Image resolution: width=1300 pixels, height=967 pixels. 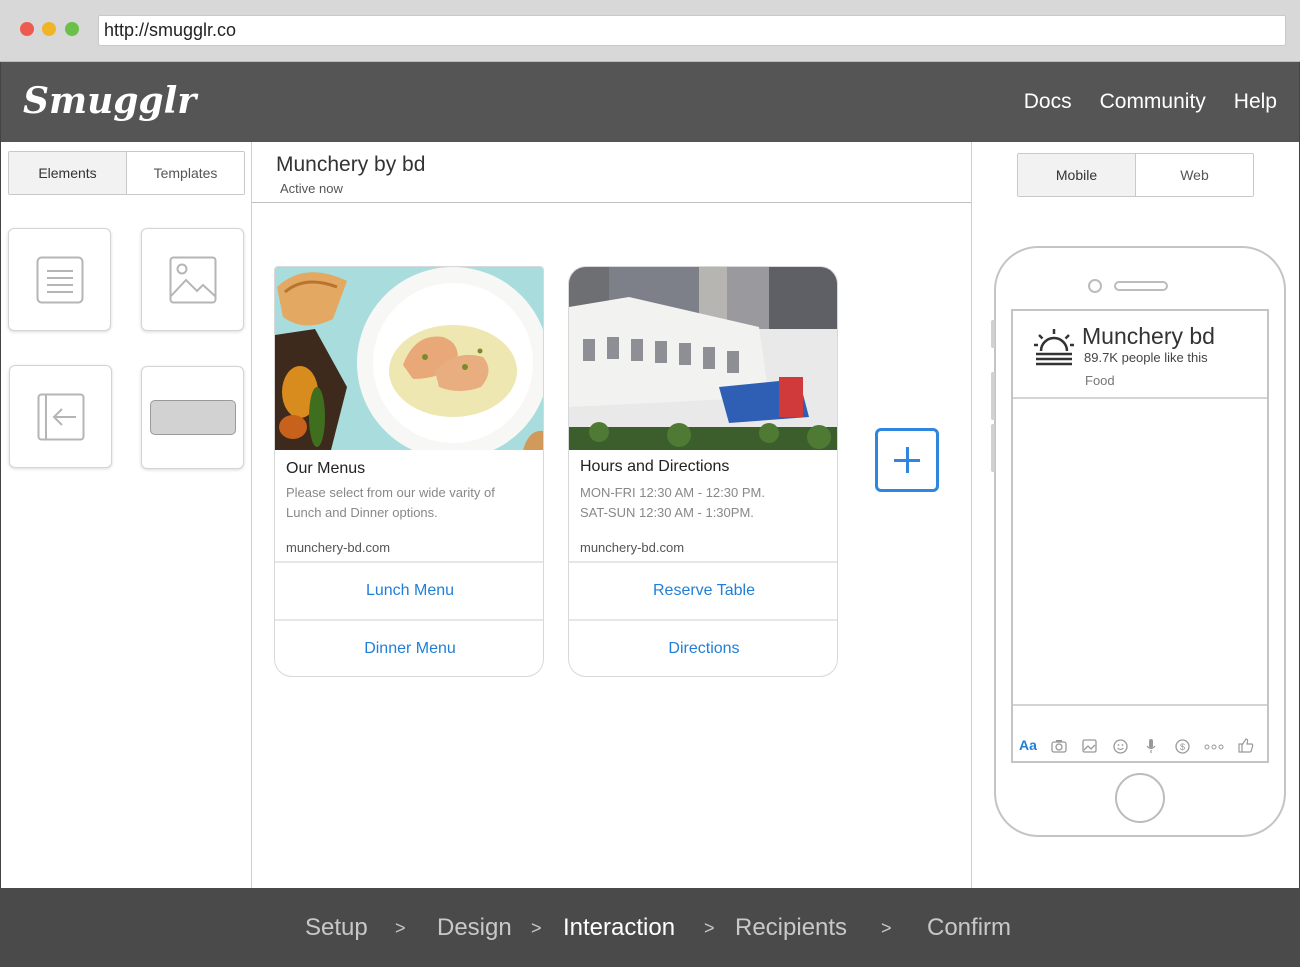 What do you see at coordinates (672, 492) in the screenshot?
I see `hours-weekdays: MON-FRI 12:30 AM - 12:30 PM.` at bounding box center [672, 492].